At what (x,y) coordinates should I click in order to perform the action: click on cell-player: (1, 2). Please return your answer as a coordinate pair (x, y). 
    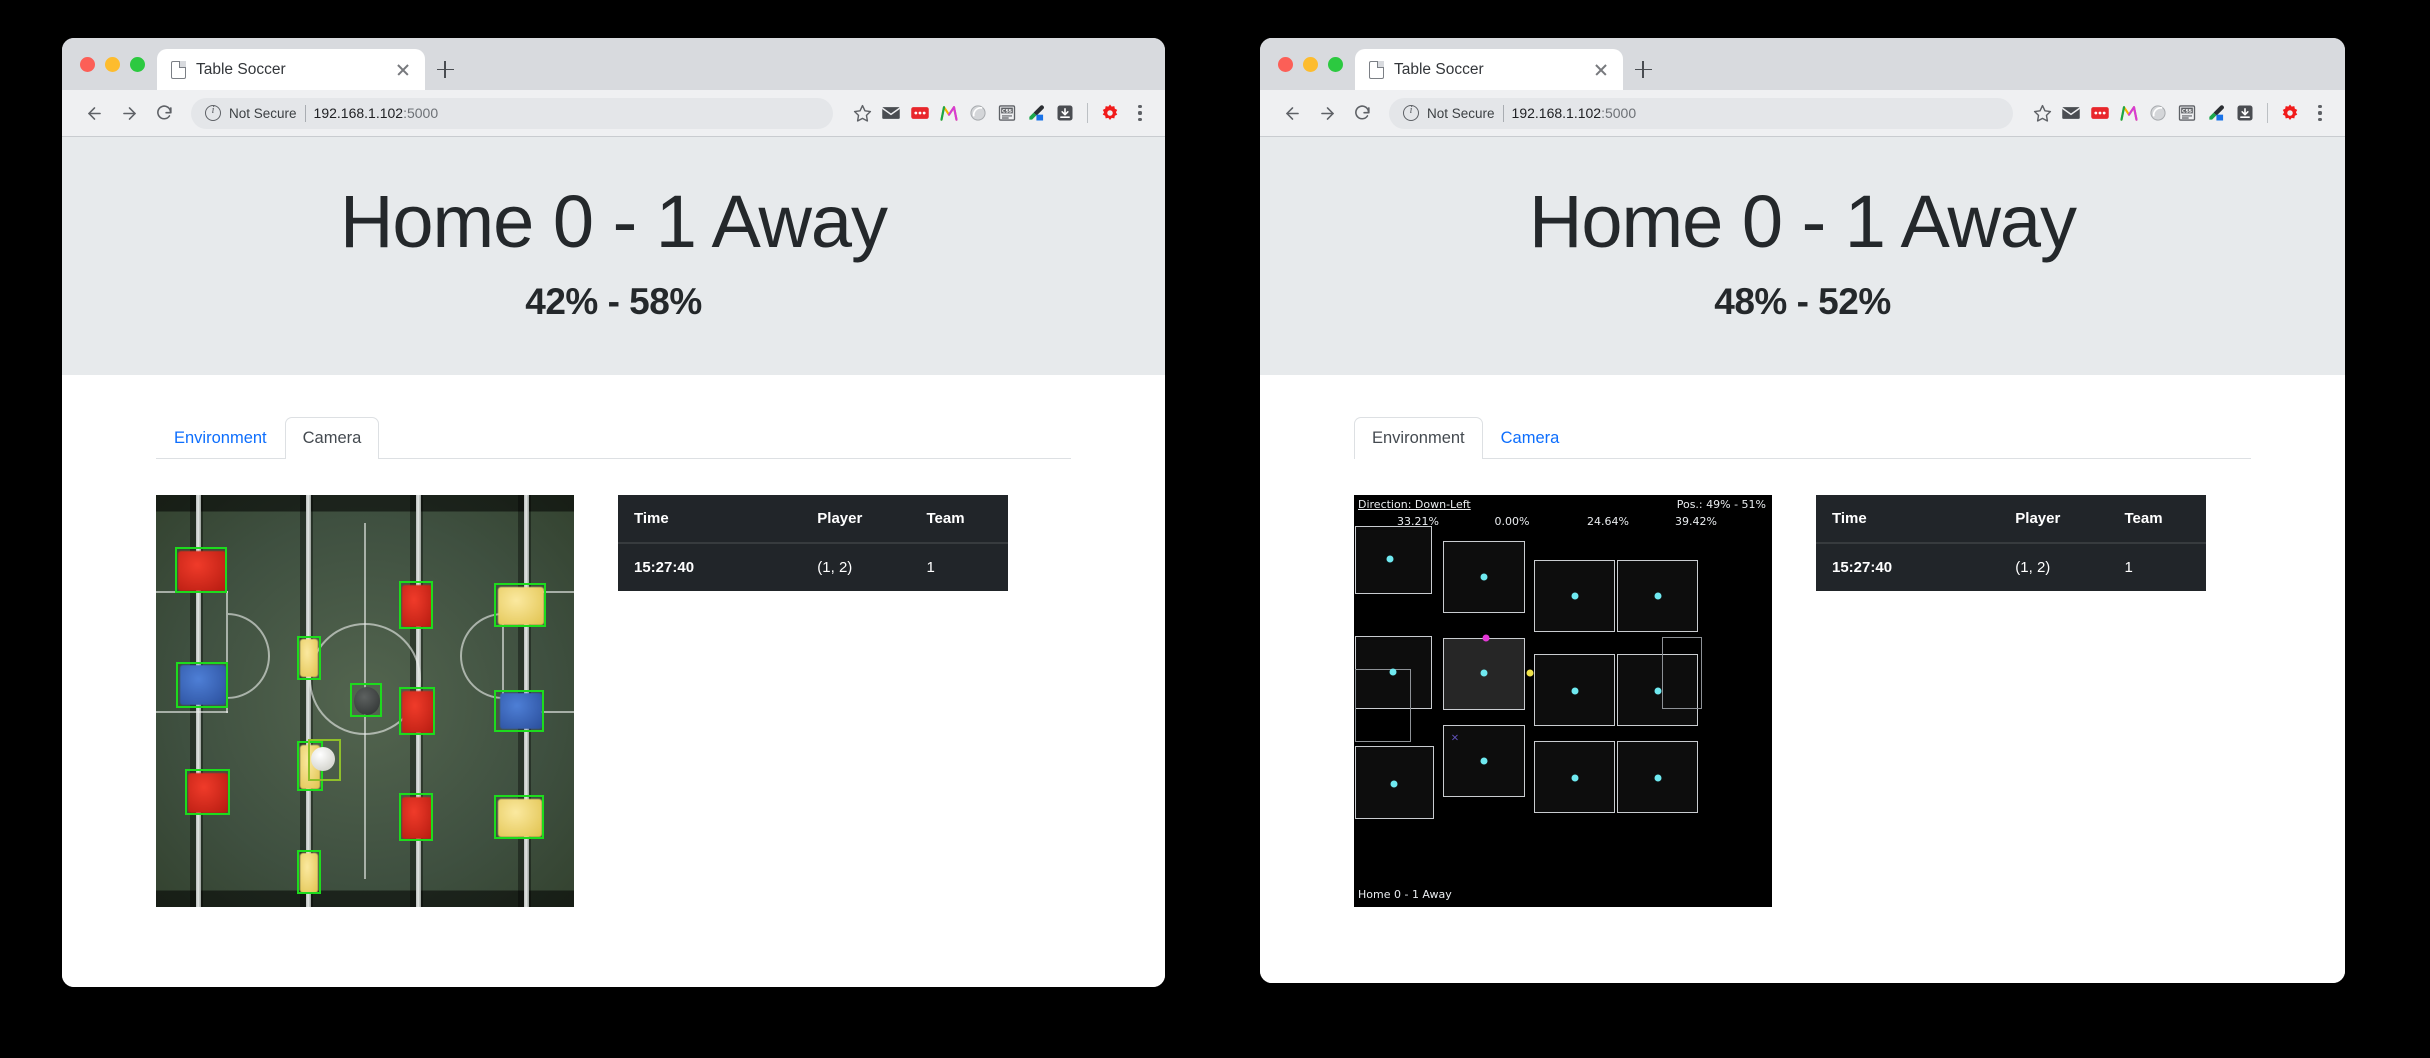
    Looking at the image, I should click on (2033, 567).